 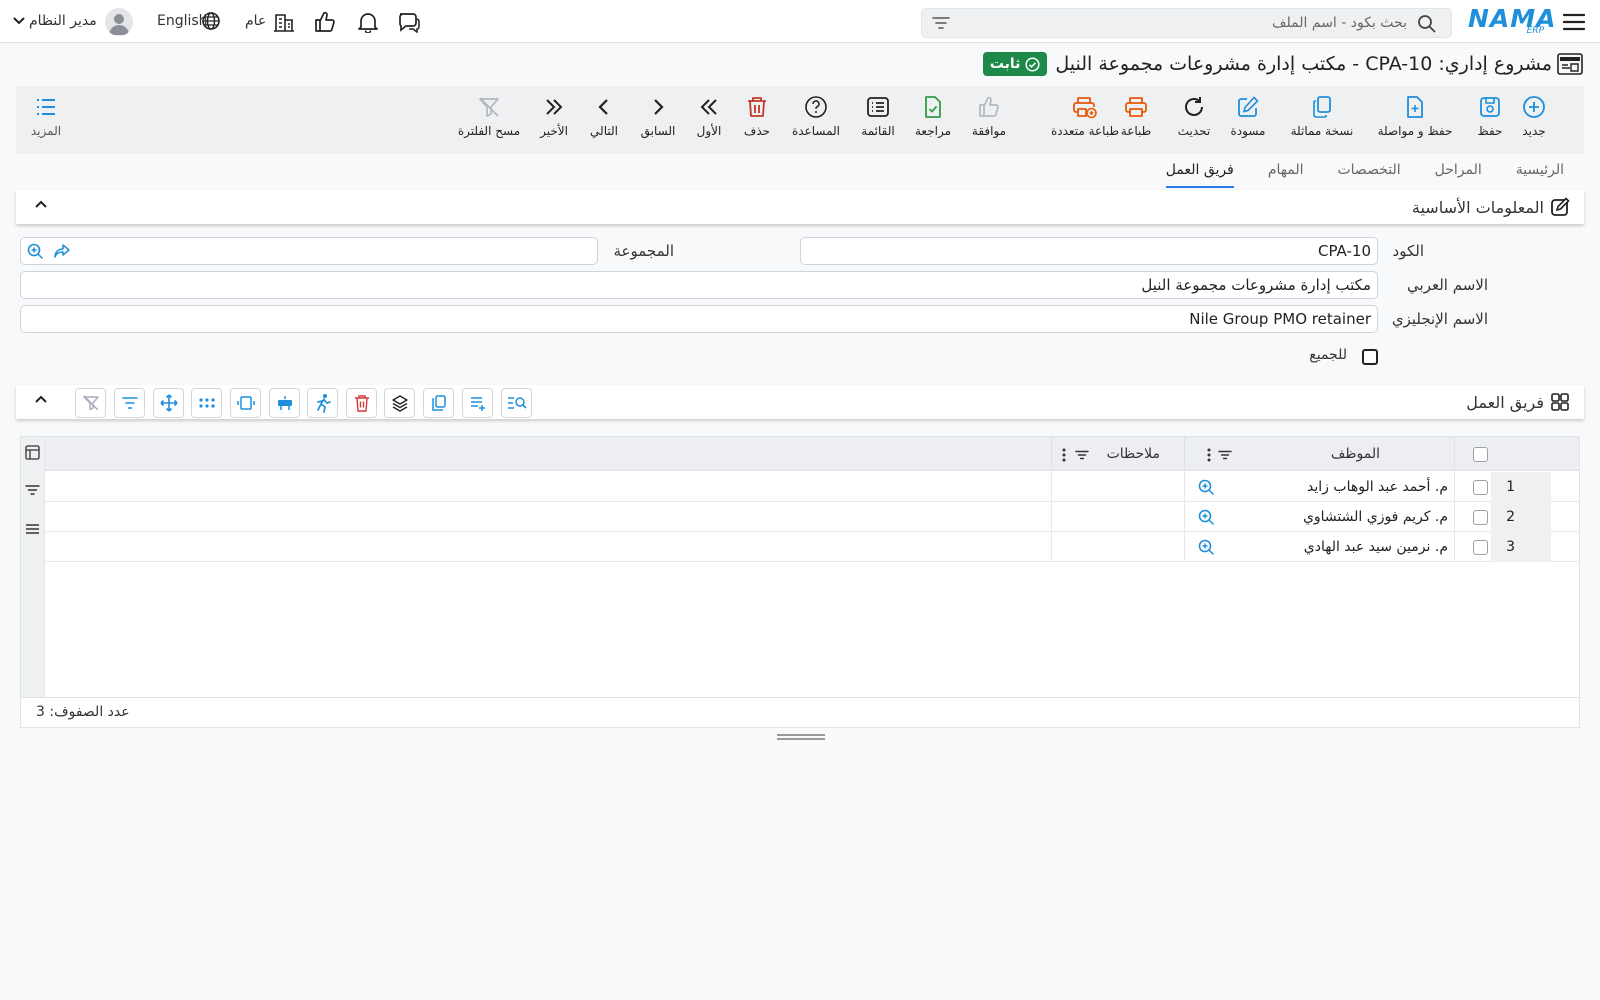 I want to click on next-button: التالي, so click(x=604, y=120).